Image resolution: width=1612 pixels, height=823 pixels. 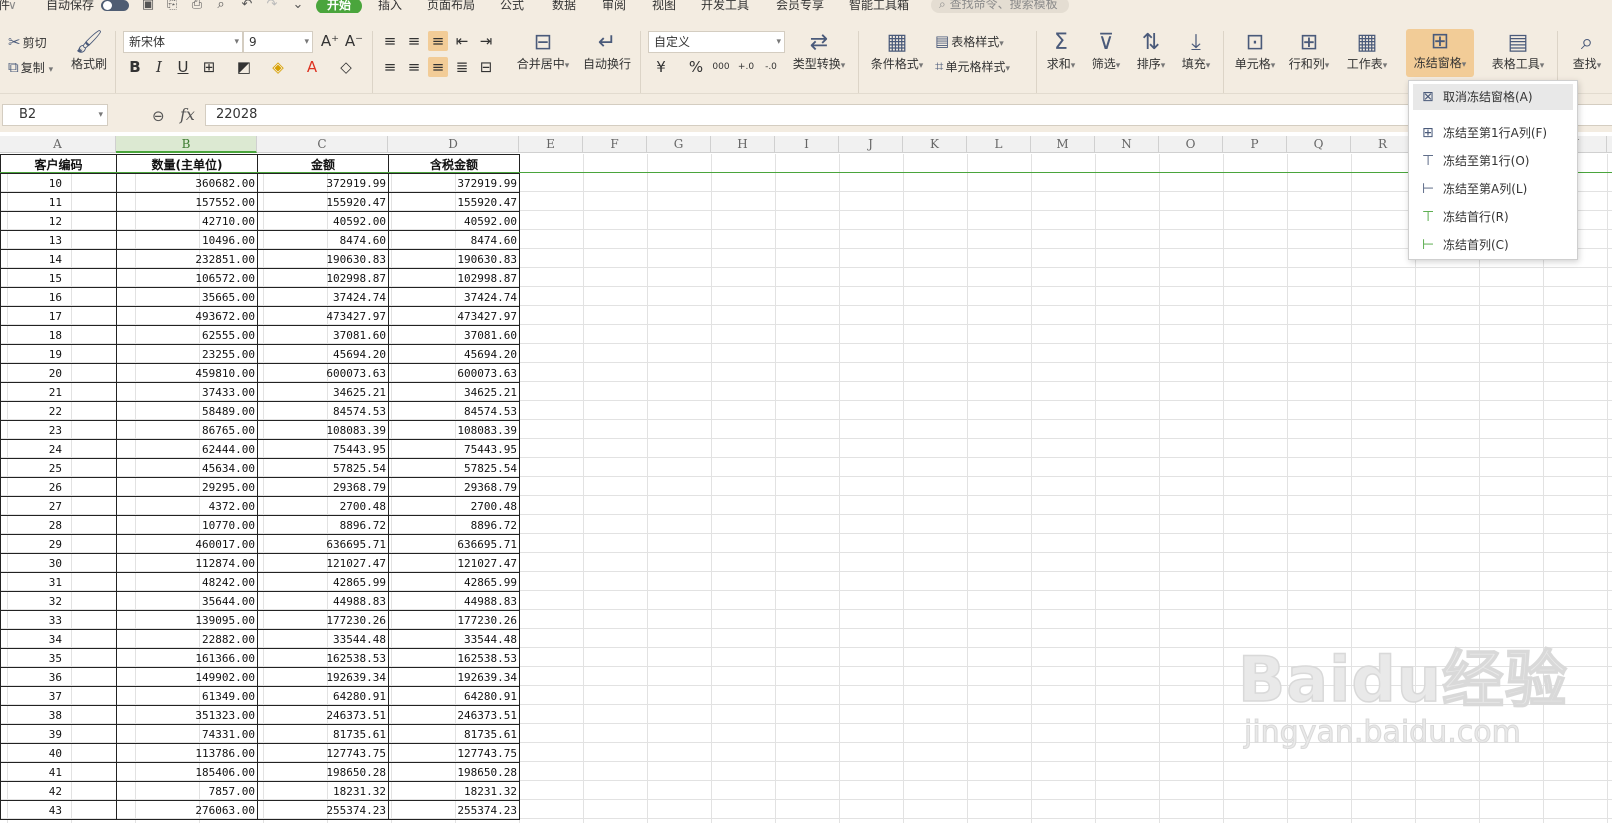 What do you see at coordinates (1191, 144) in the screenshot?
I see `column-header-o: O` at bounding box center [1191, 144].